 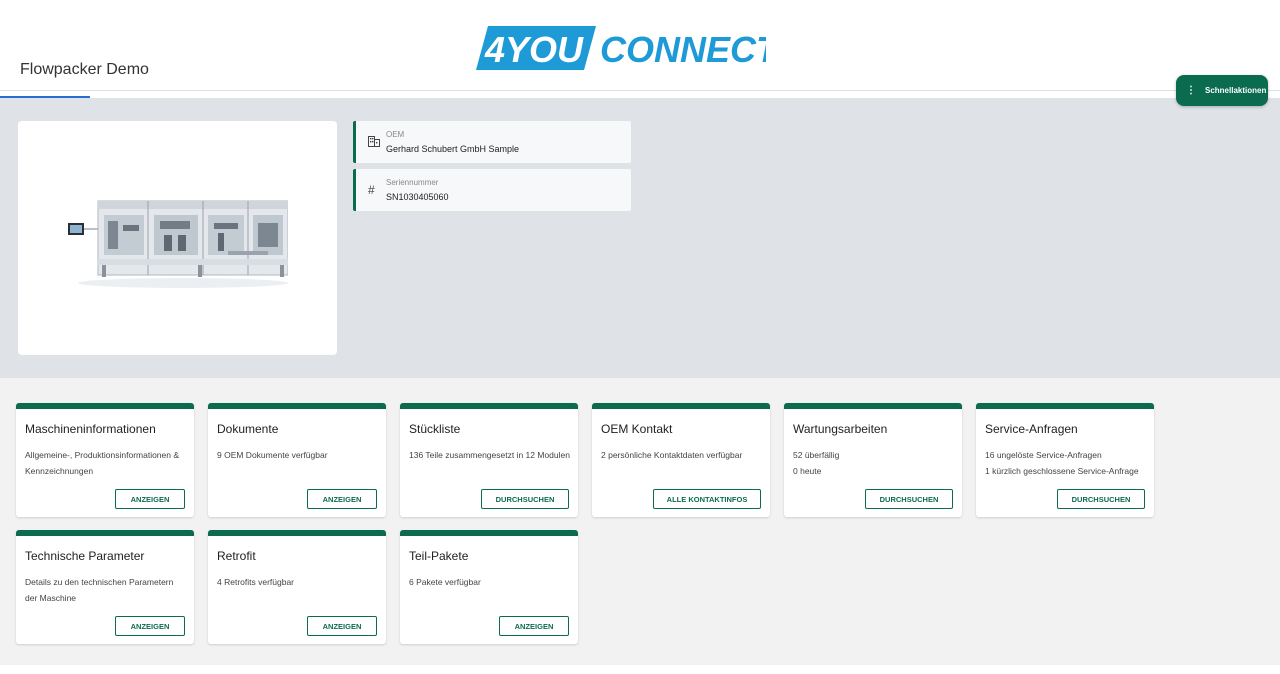 What do you see at coordinates (85, 556) in the screenshot?
I see `tile-title: Technische Parameter` at bounding box center [85, 556].